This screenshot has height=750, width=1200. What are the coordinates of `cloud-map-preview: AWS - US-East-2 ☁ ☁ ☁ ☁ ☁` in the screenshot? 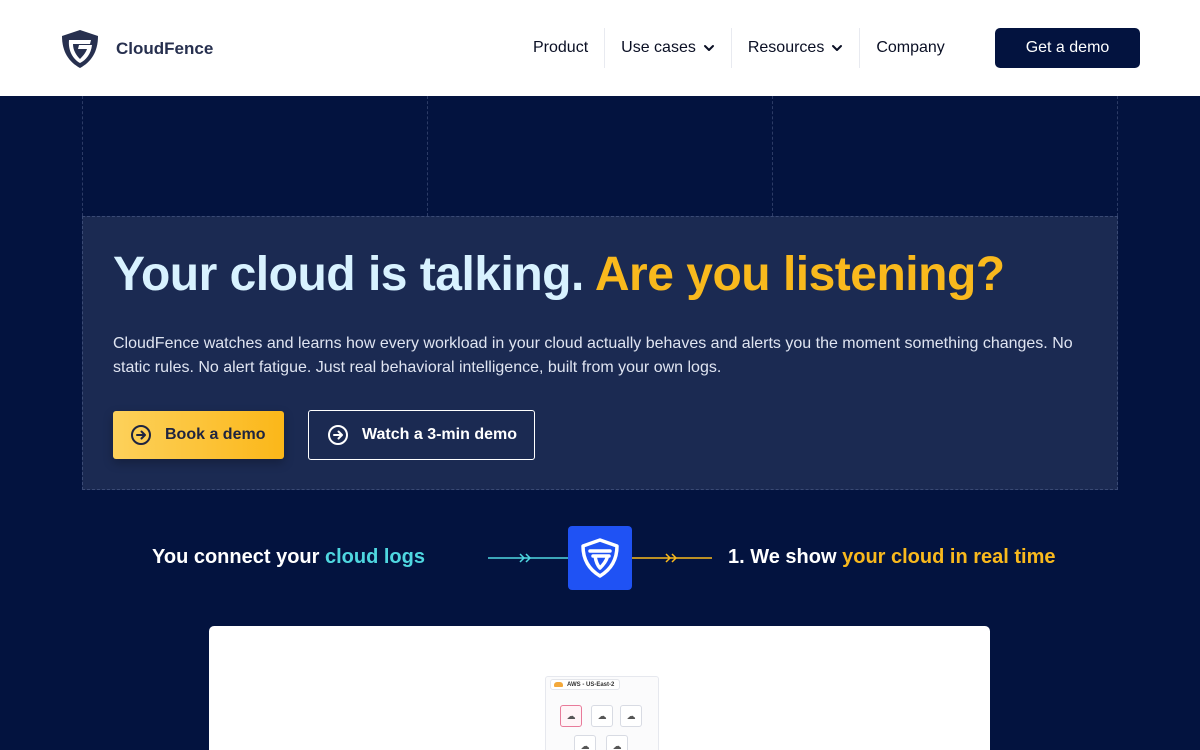 It's located at (602, 713).